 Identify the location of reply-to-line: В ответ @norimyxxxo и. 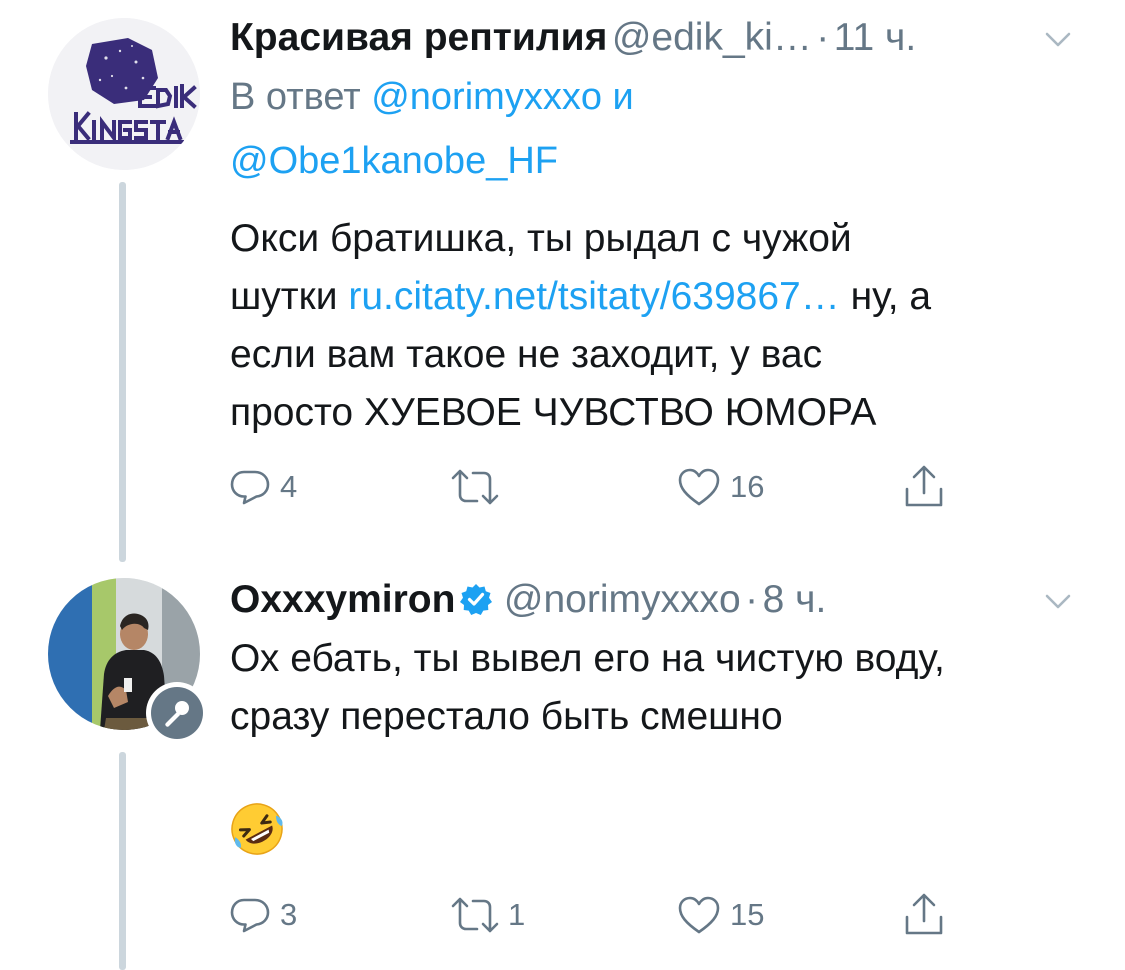
(432, 97).